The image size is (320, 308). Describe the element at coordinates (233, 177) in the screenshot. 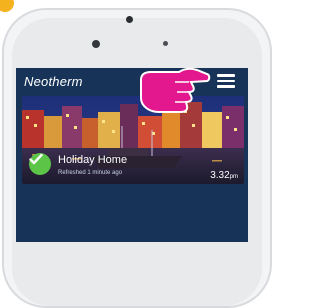

I see `zone-time-suffix: pm` at that location.